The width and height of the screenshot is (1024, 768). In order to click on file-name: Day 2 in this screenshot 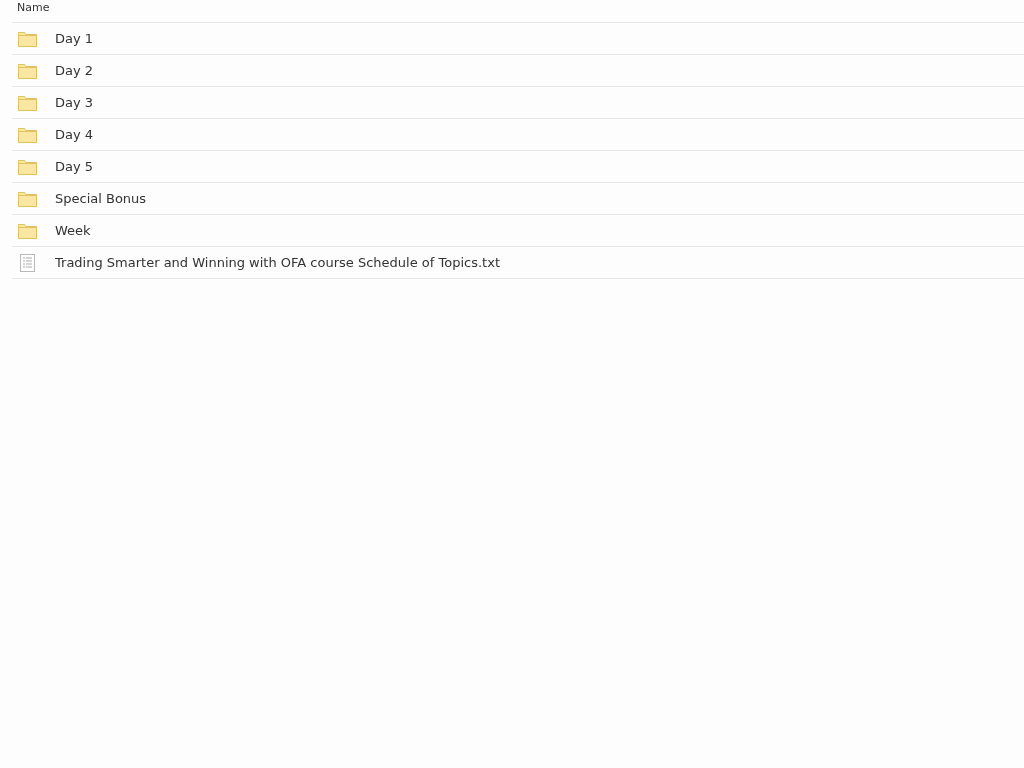, I will do `click(74, 70)`.